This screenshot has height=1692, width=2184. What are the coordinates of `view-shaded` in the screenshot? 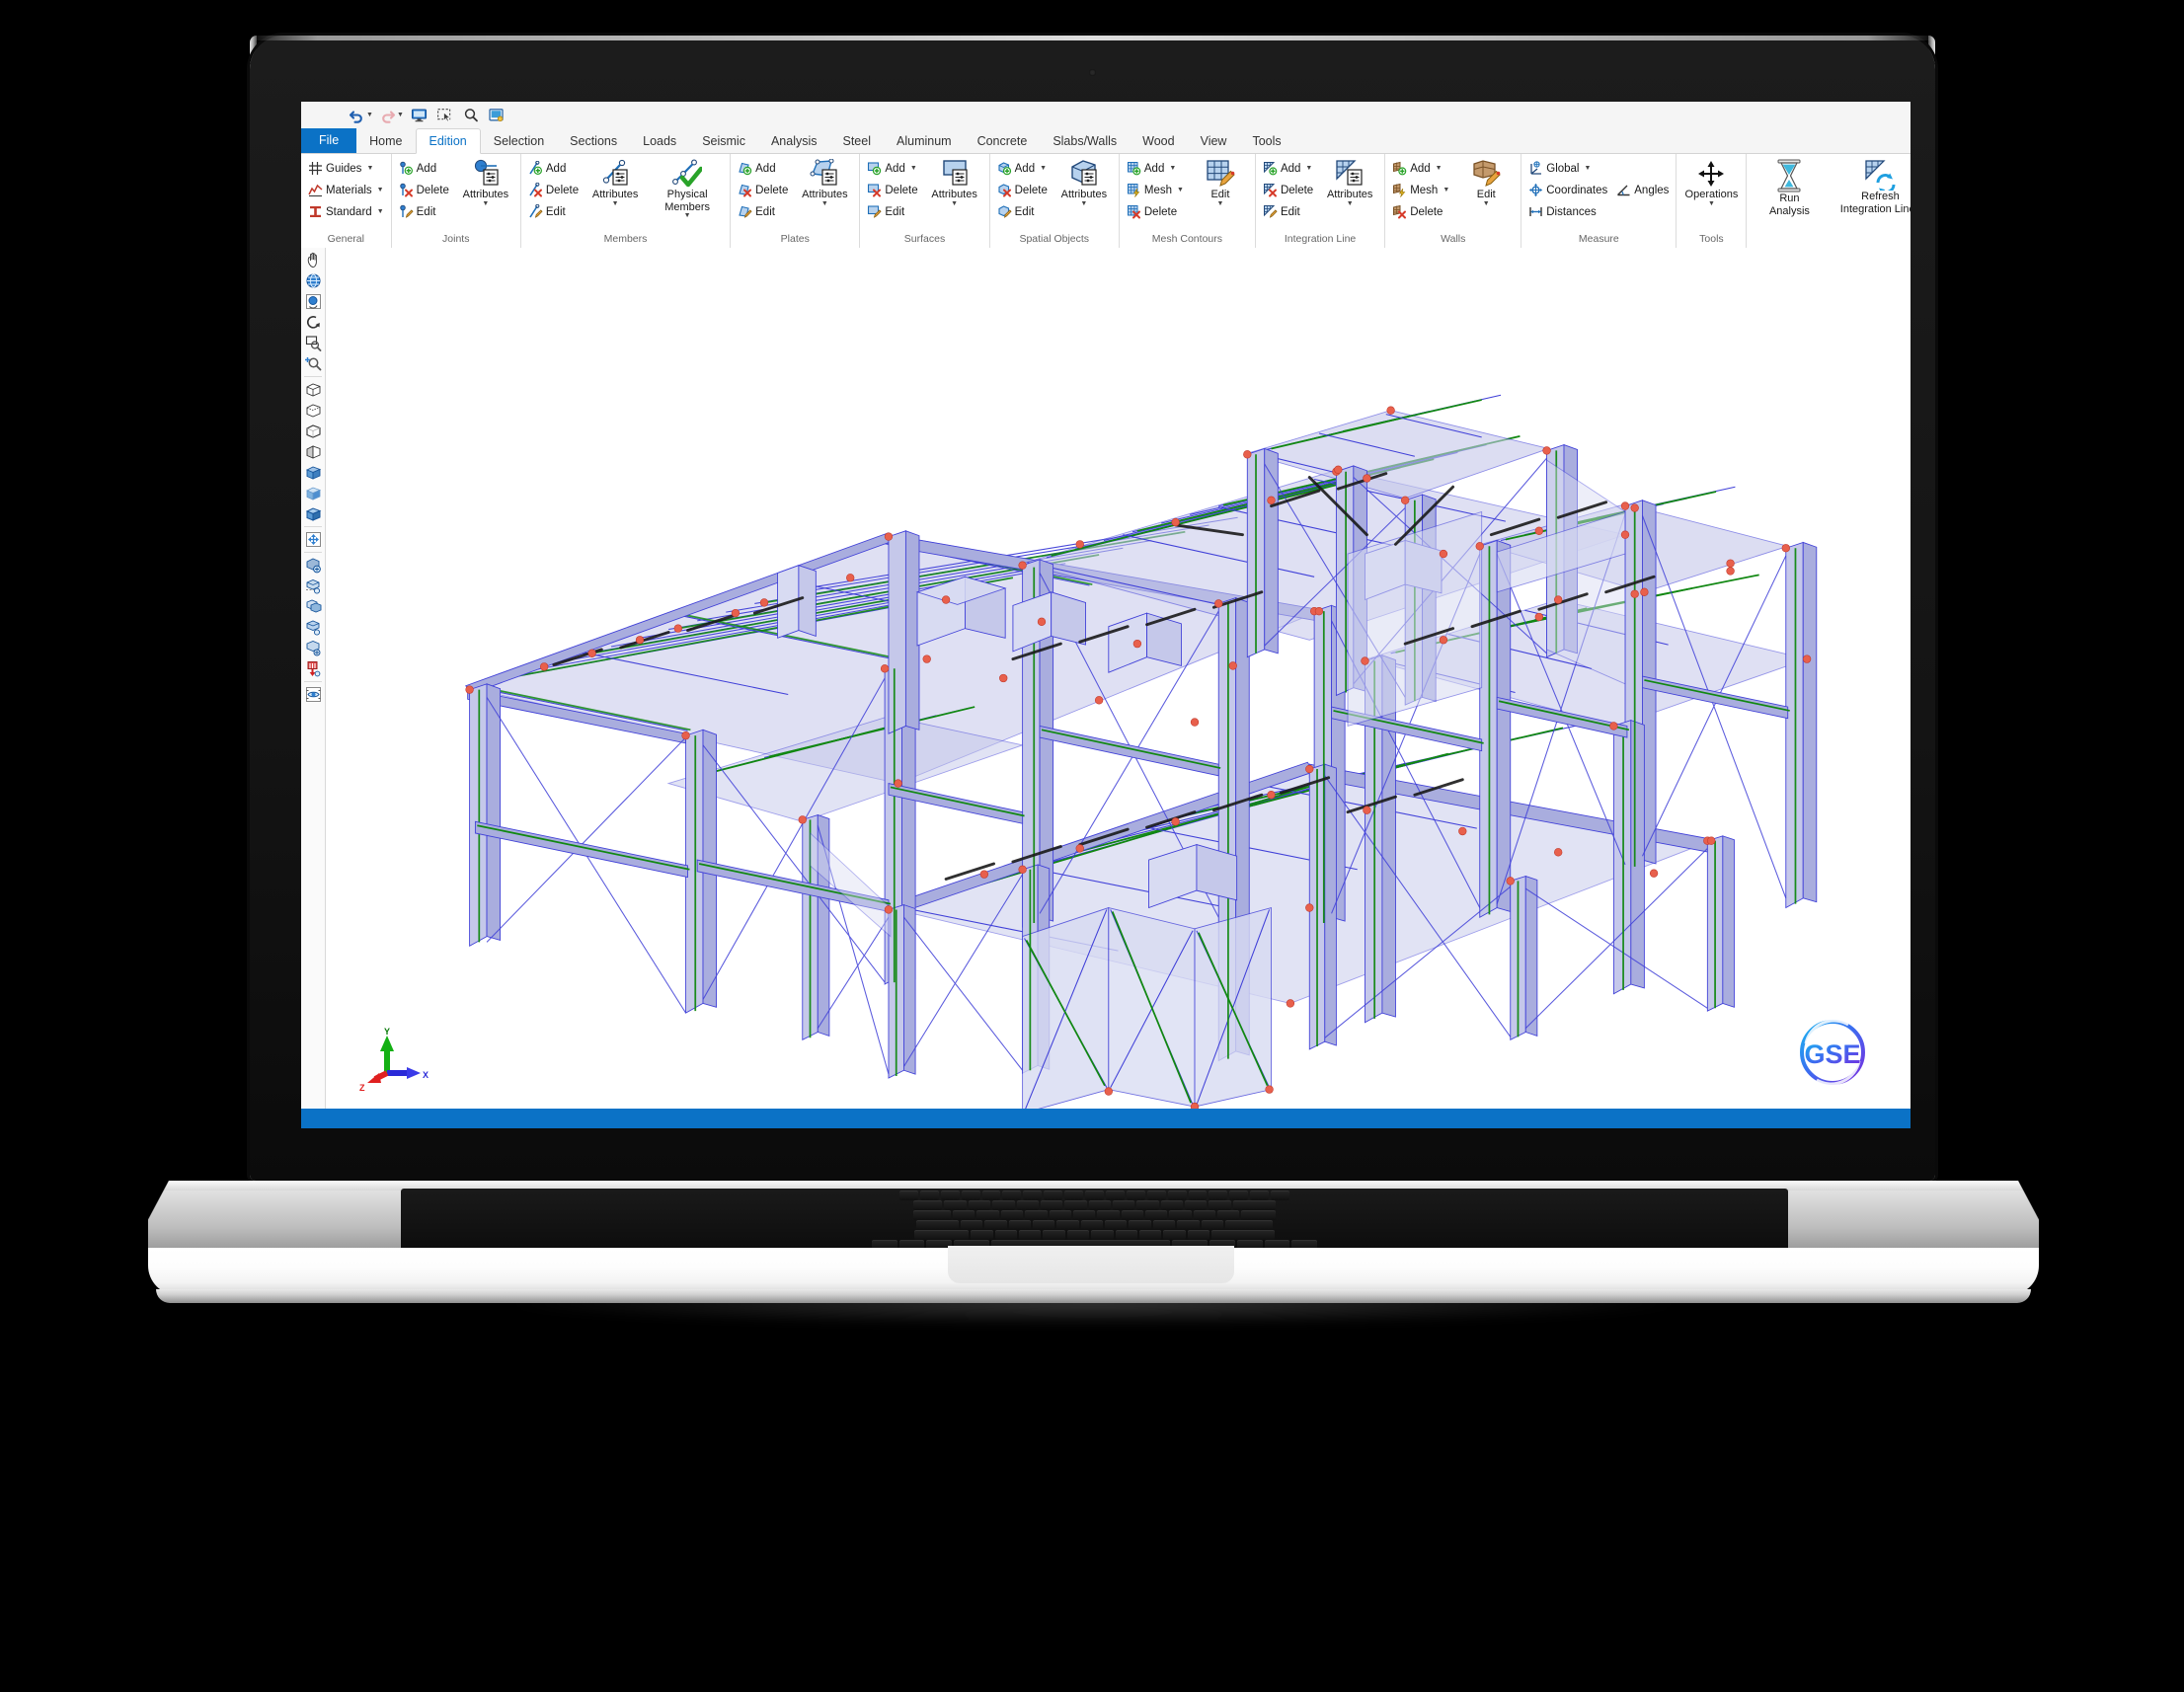 It's located at (313, 493).